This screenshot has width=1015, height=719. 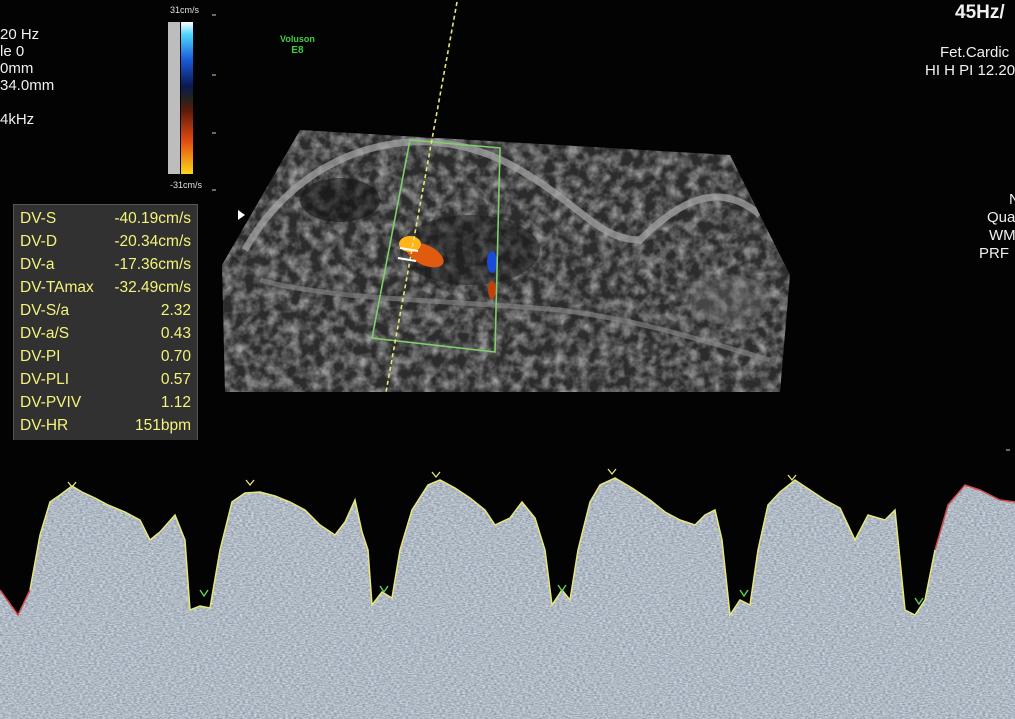 I want to click on measurement-label: DV-S/a, so click(x=45, y=310).